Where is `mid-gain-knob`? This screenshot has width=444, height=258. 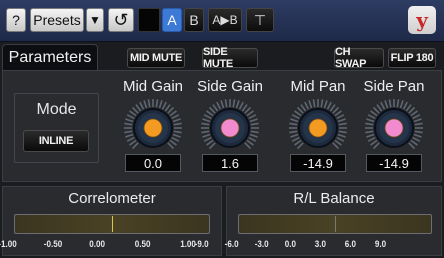 mid-gain-knob is located at coordinates (153, 127).